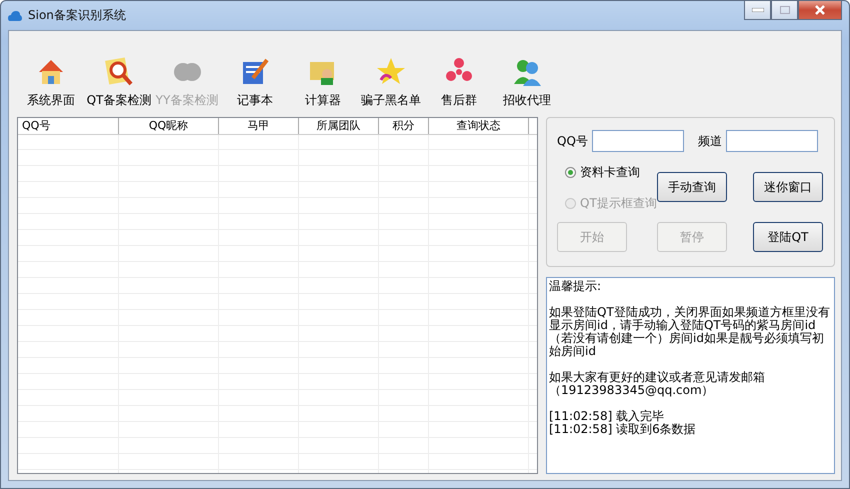 The image size is (850, 489). Describe the element at coordinates (692, 187) in the screenshot. I see `action-button: 手动查询` at that location.